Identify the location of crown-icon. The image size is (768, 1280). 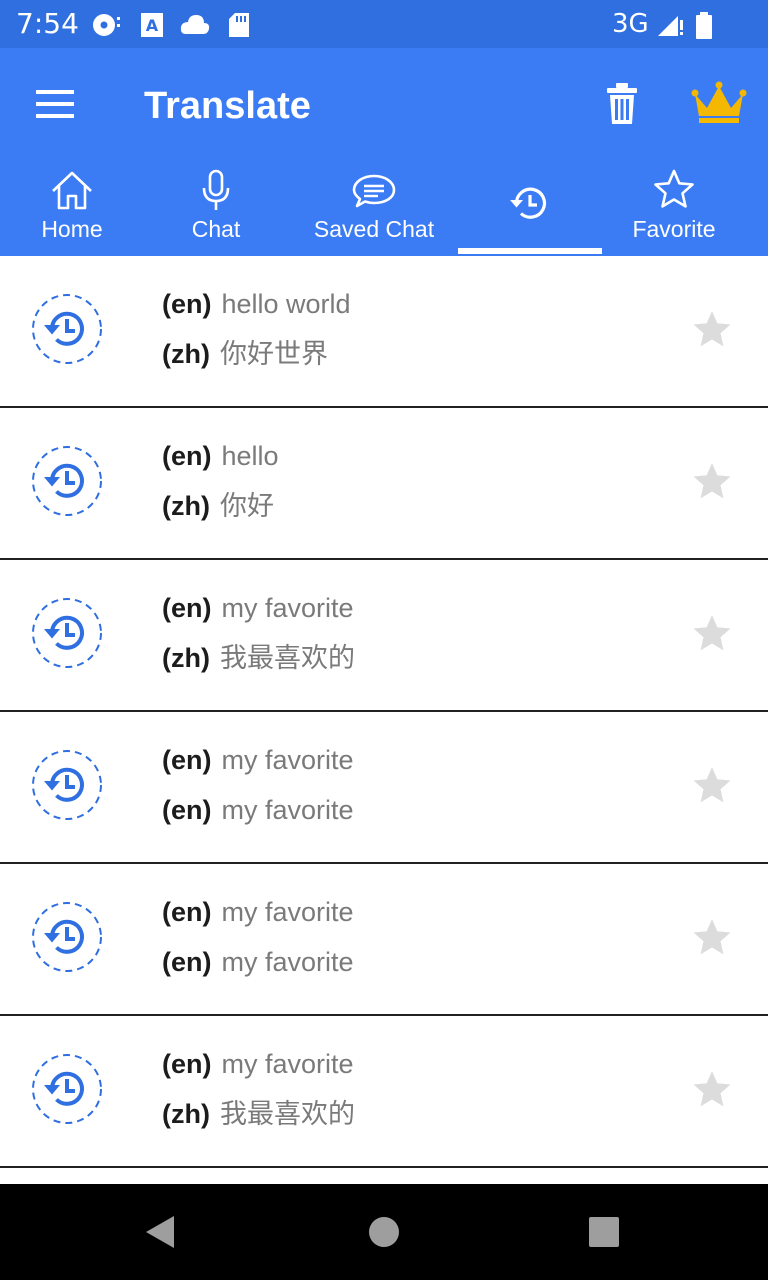
(719, 102).